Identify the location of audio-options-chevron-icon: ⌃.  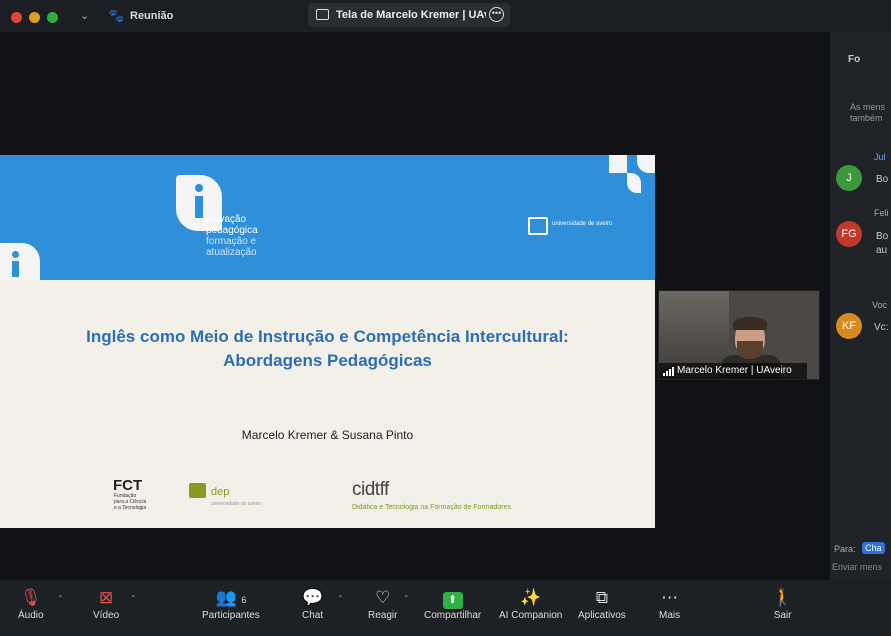
(60, 598).